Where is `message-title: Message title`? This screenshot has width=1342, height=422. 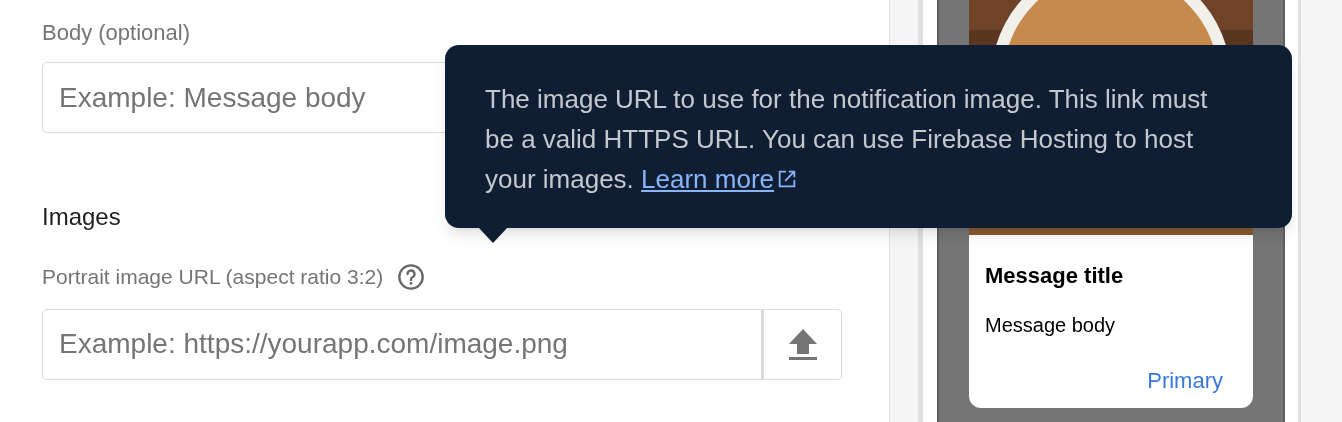 message-title: Message title is located at coordinates (1055, 276).